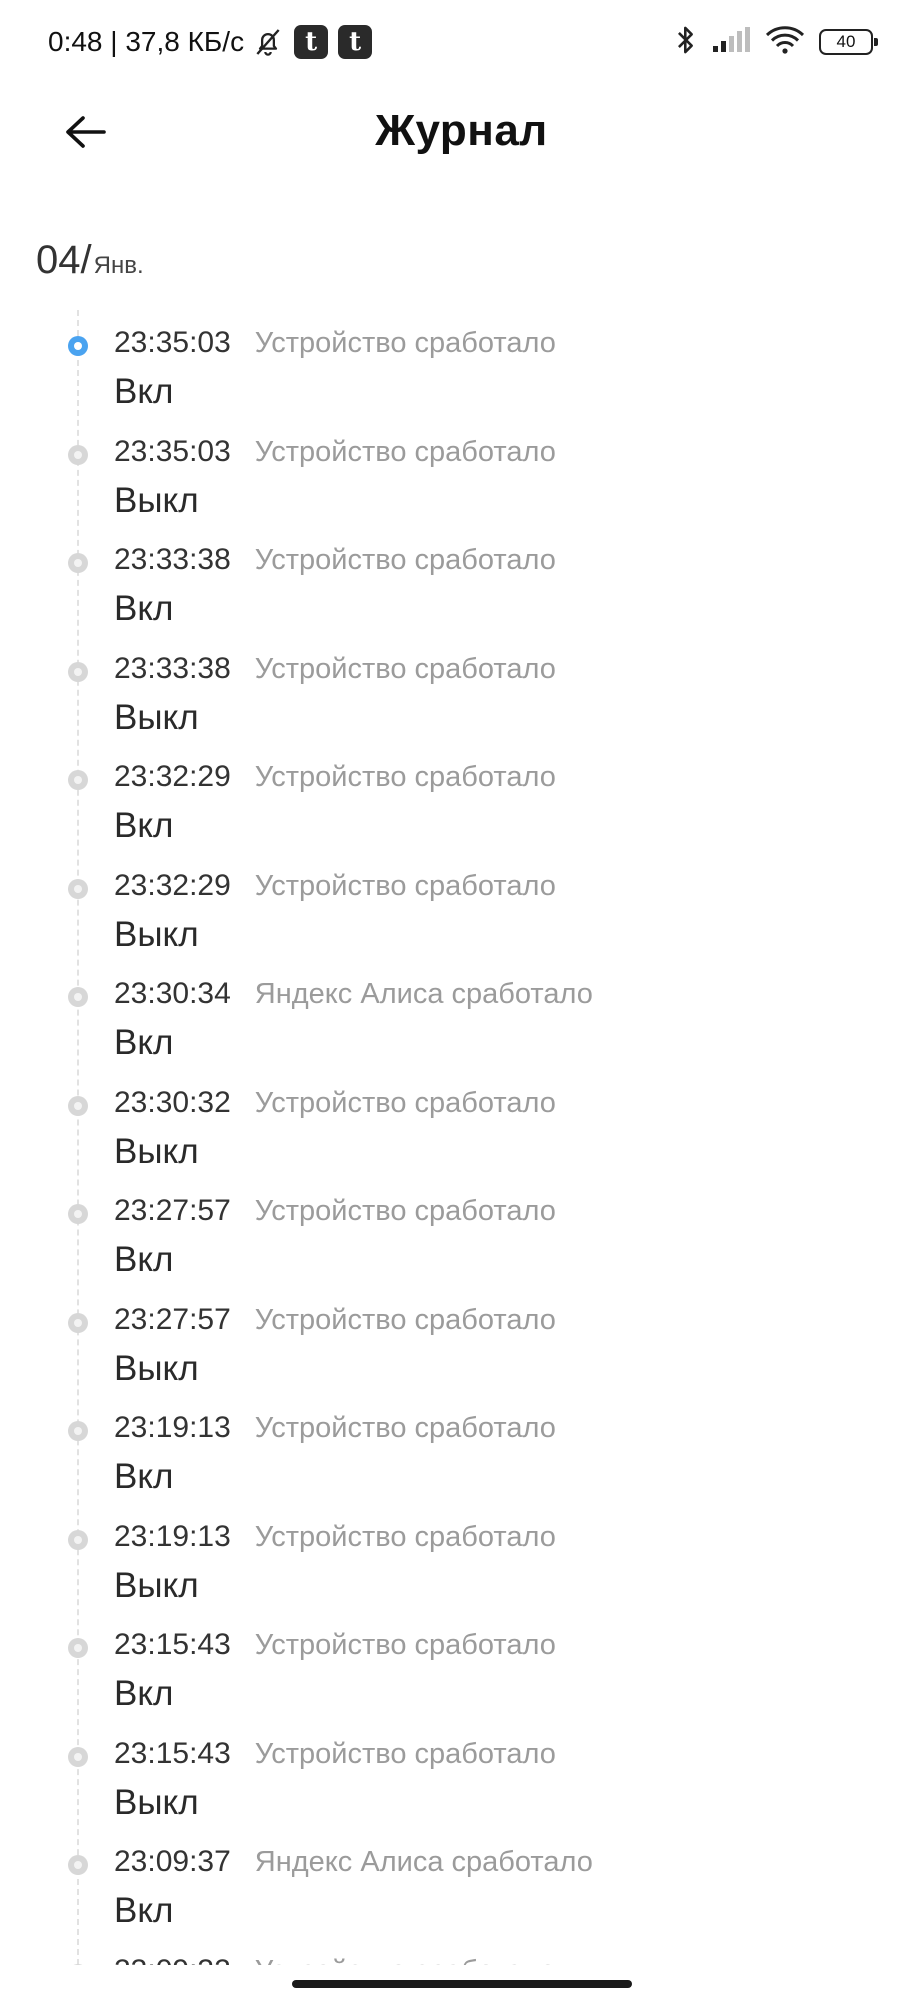 This screenshot has height=2000, width=923. What do you see at coordinates (172, 885) in the screenshot?
I see `entry-time: 23:32:29` at bounding box center [172, 885].